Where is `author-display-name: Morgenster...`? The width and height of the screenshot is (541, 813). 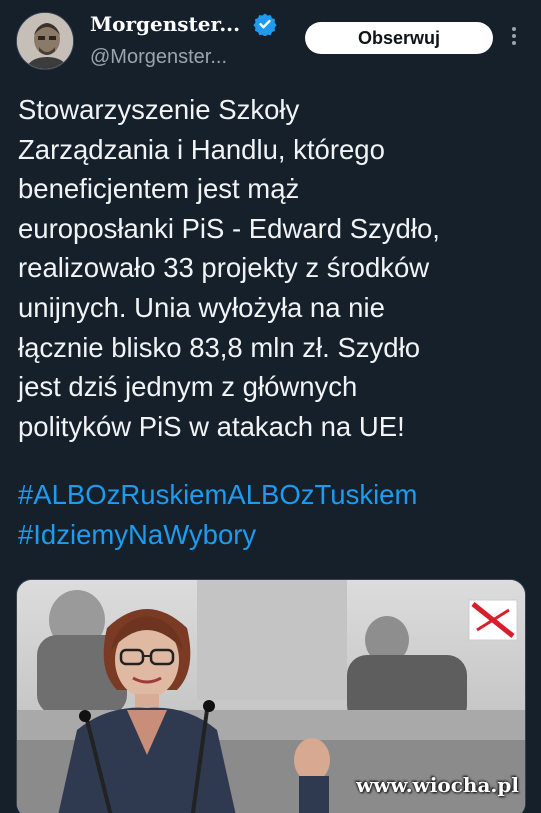
author-display-name: Morgenster... is located at coordinates (165, 24).